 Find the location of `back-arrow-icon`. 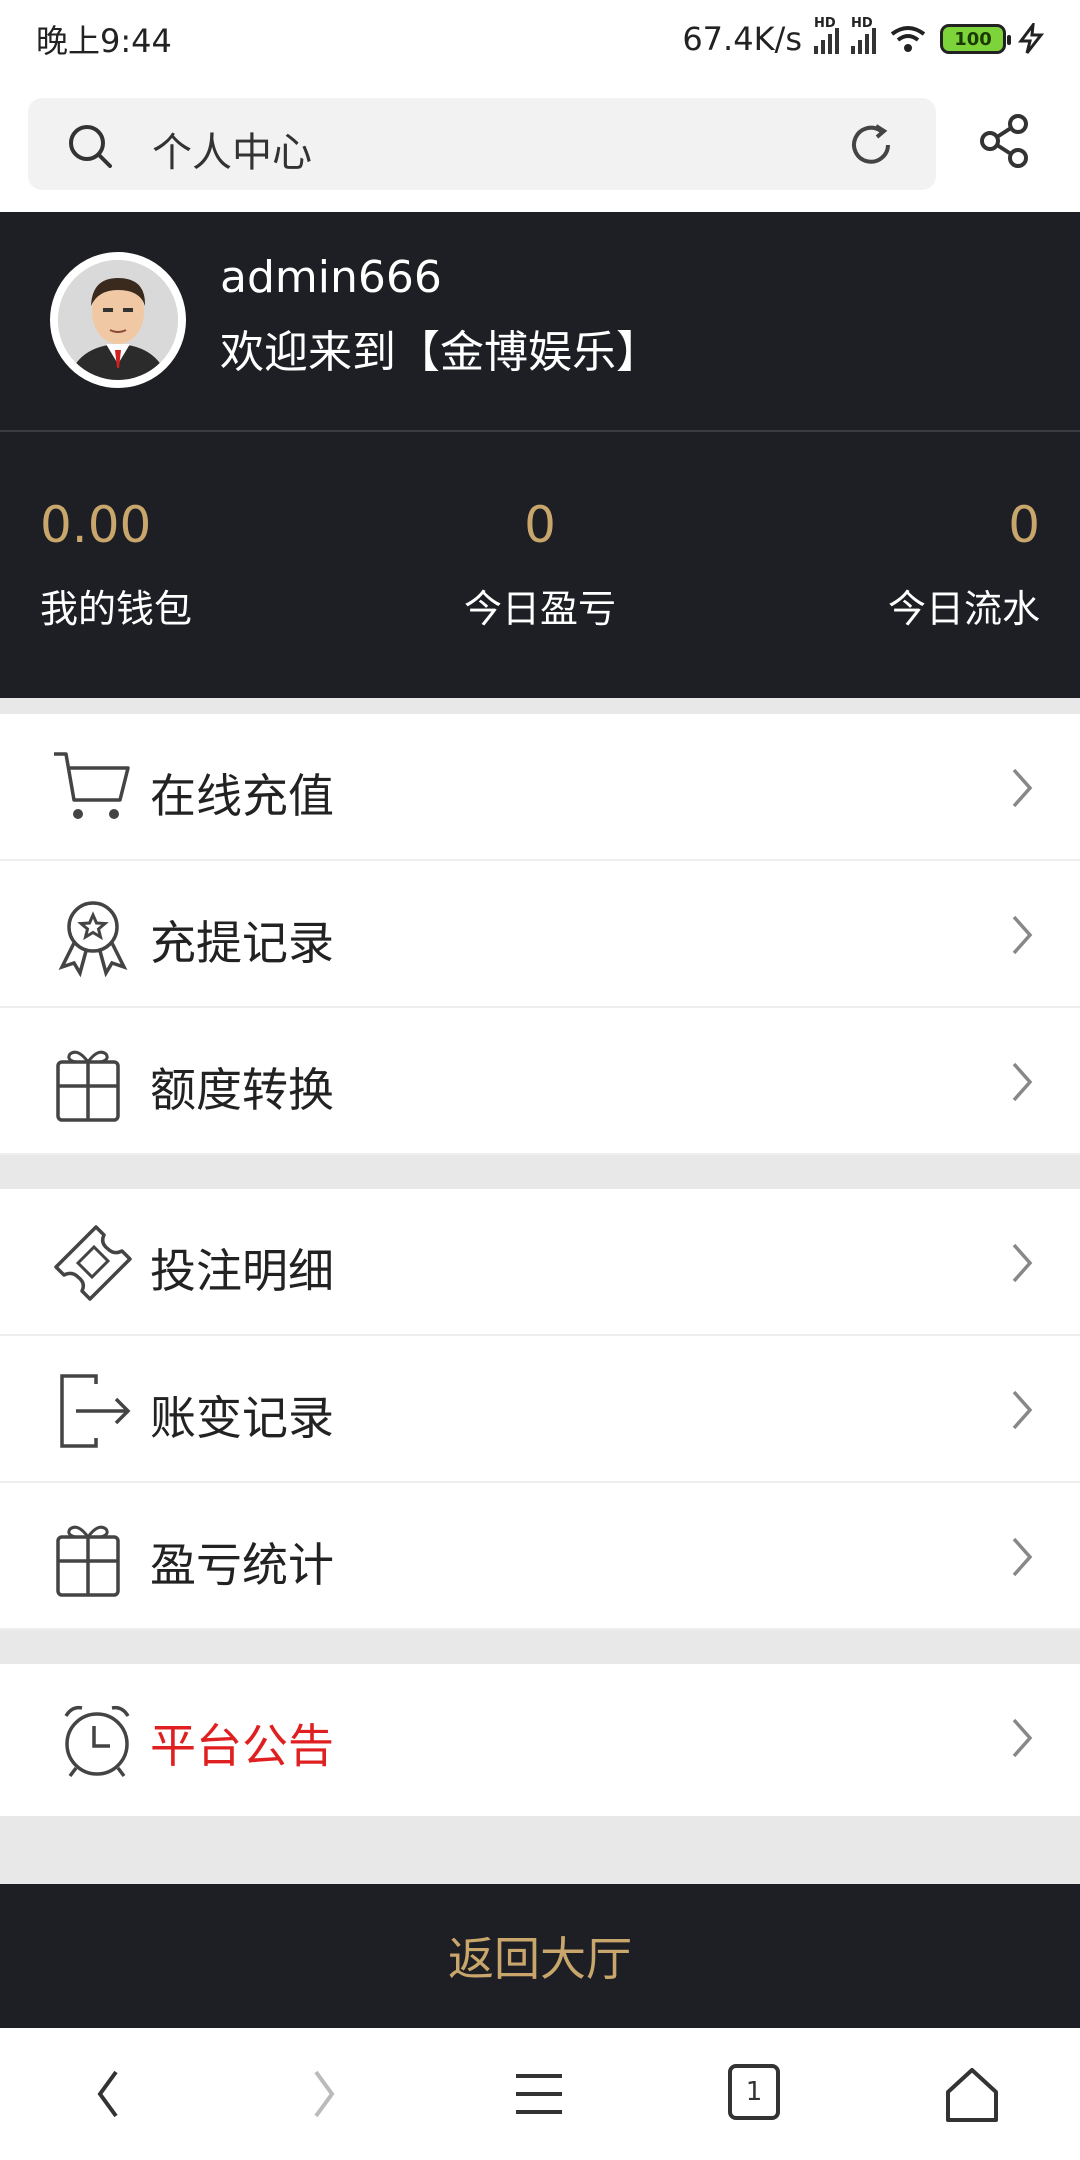

back-arrow-icon is located at coordinates (108, 2094).